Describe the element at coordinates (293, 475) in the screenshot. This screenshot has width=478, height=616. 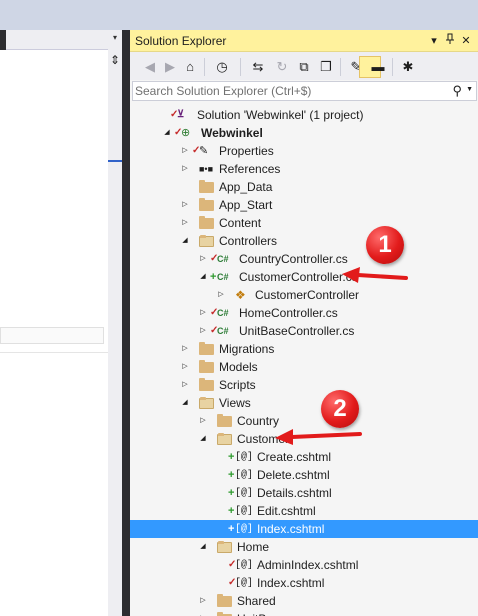
I see `tree-item-label: Delete.cshtml` at that location.